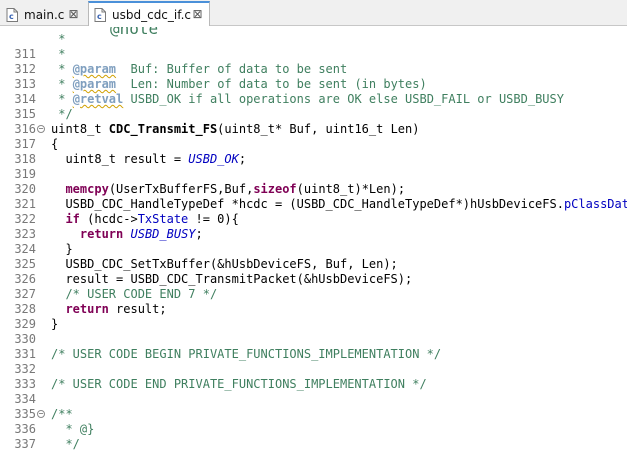 The image size is (627, 452). I want to click on code-line: 320, so click(313, 181).